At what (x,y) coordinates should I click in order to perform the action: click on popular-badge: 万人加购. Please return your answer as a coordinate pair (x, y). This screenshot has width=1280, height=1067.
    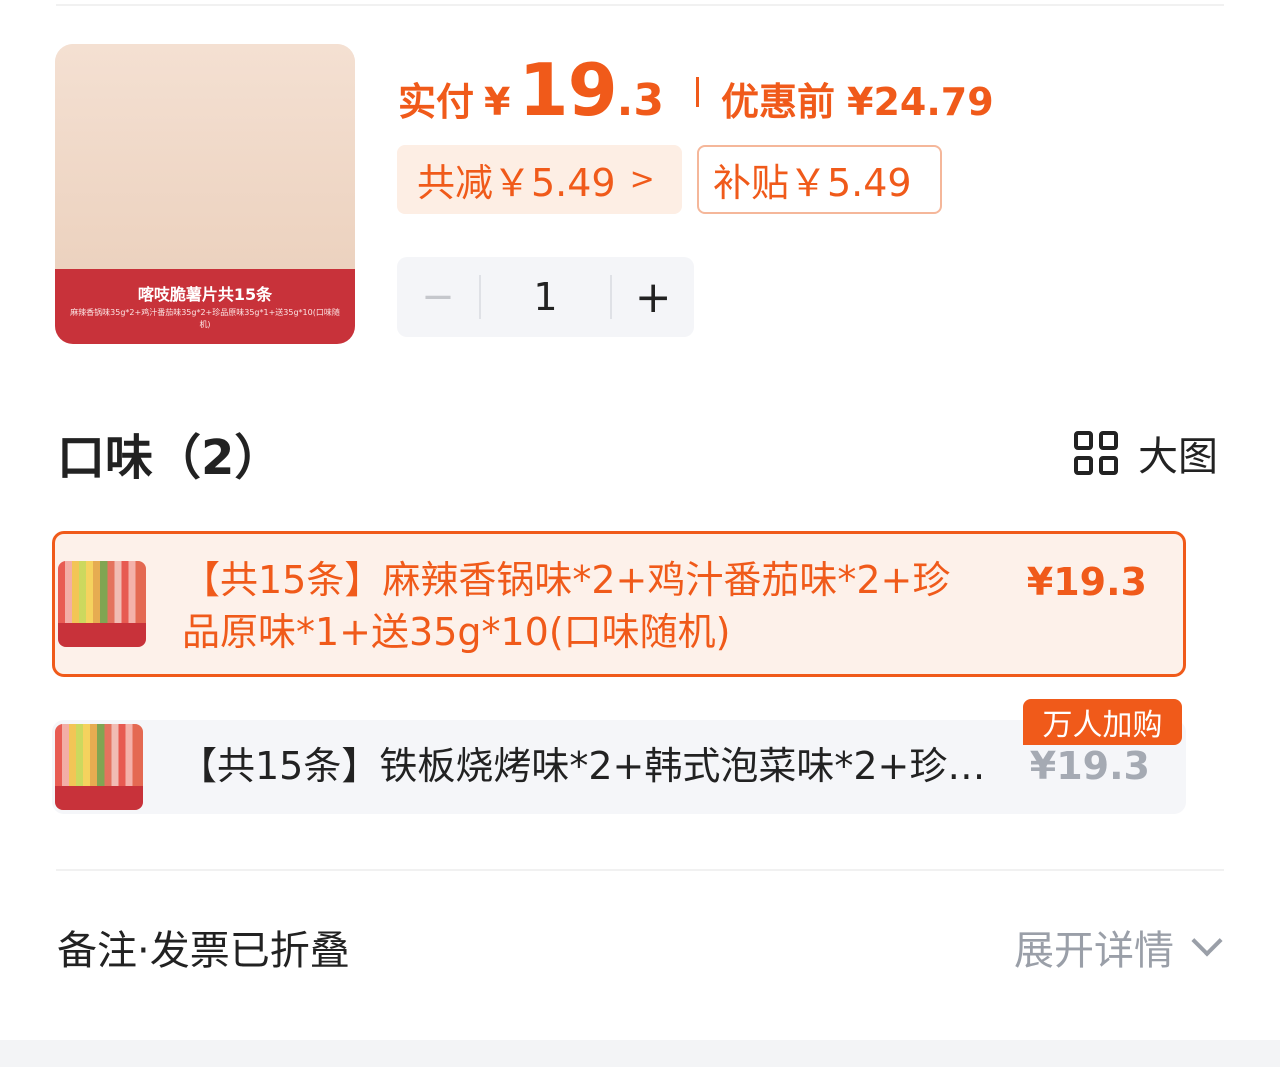
    Looking at the image, I should click on (1102, 722).